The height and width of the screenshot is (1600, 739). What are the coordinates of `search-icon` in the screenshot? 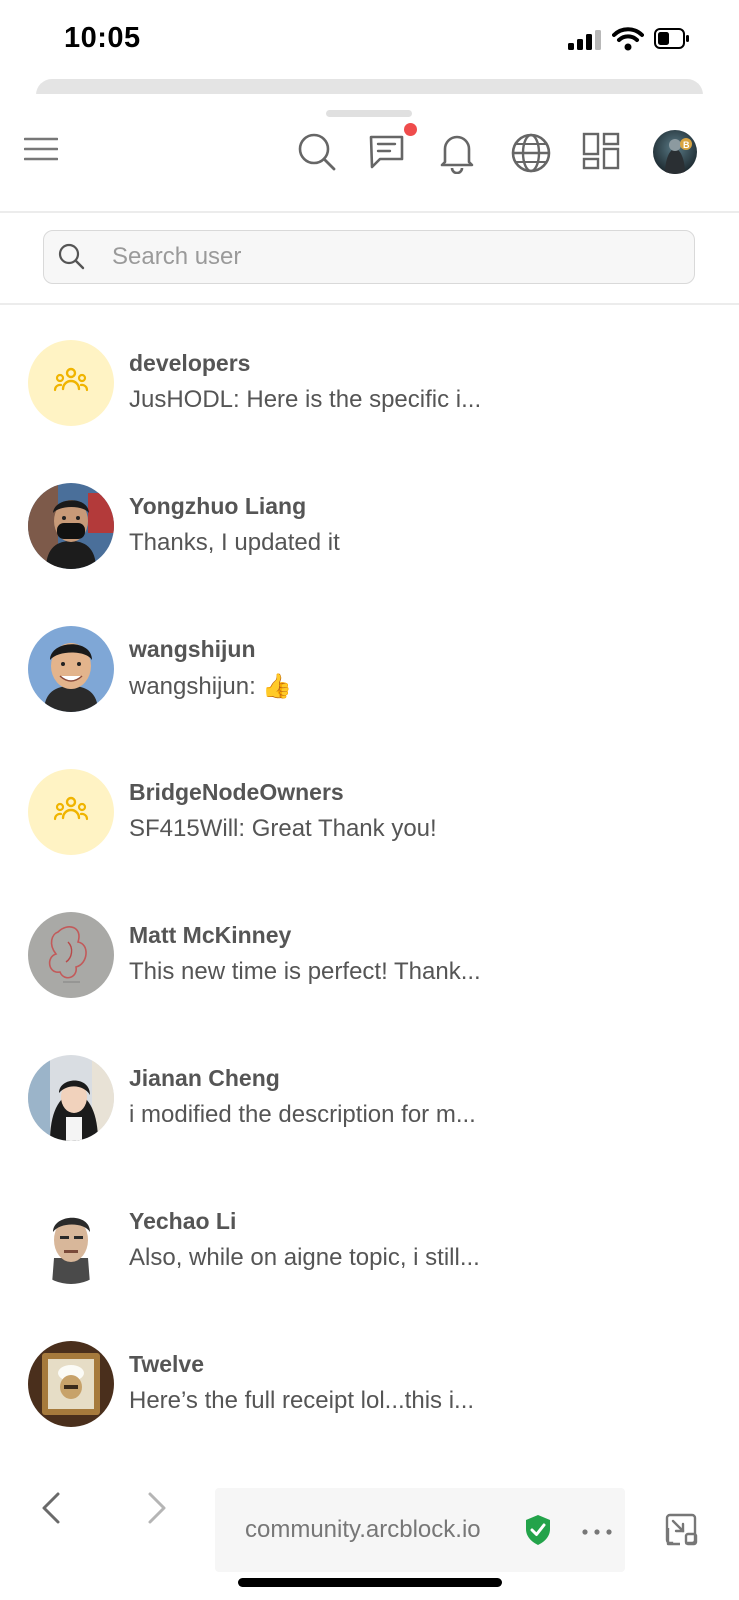 It's located at (317, 152).